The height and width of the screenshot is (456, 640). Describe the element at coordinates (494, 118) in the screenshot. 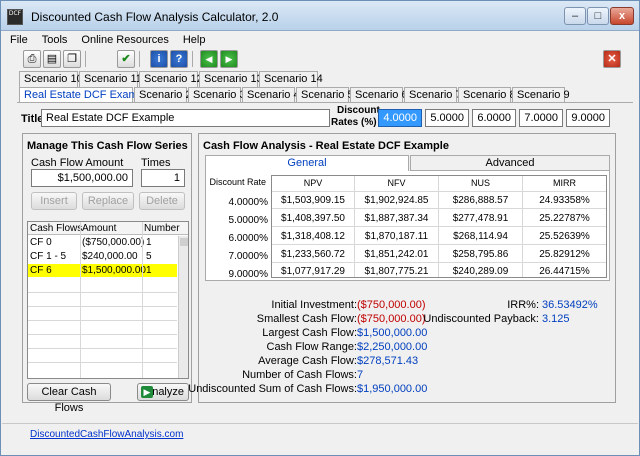

I see `discount-rate-input-3: 6.0000` at that location.